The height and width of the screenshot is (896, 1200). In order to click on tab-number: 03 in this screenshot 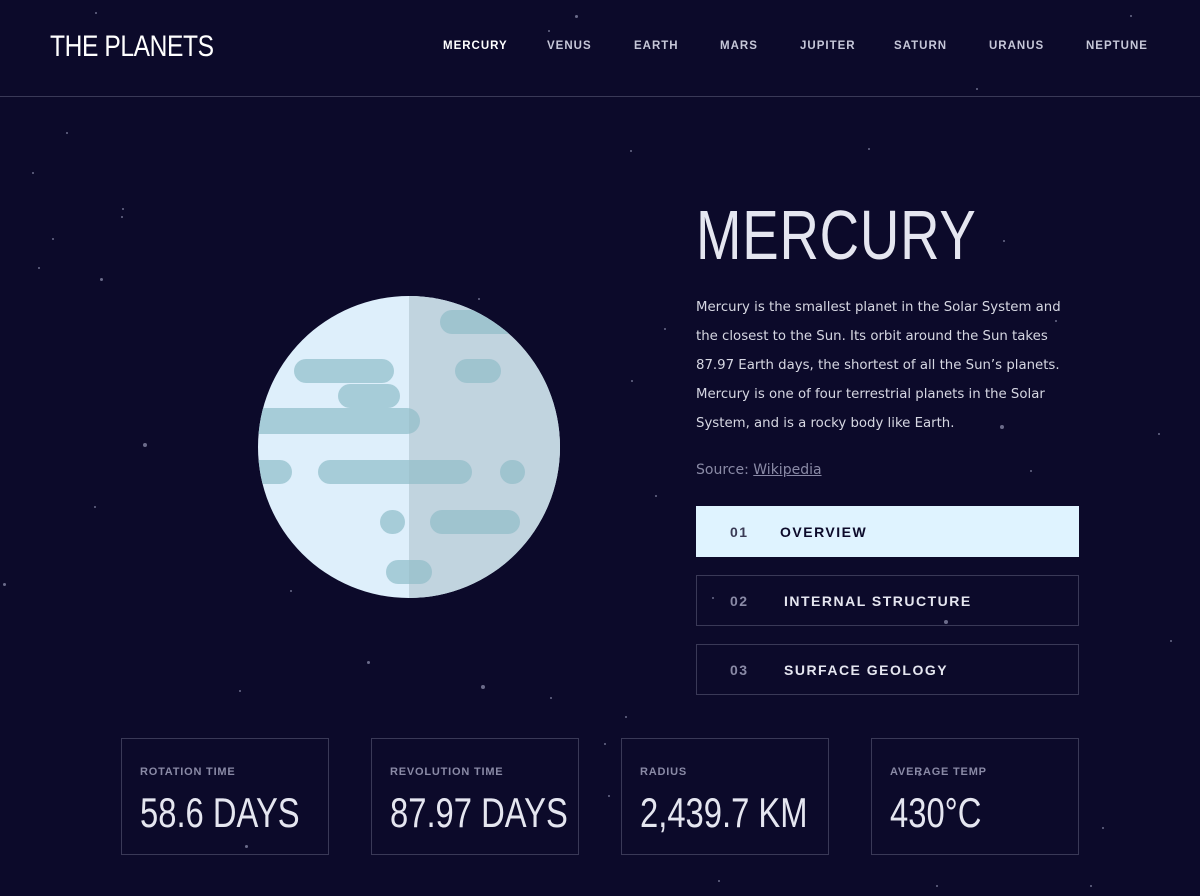, I will do `click(739, 670)`.